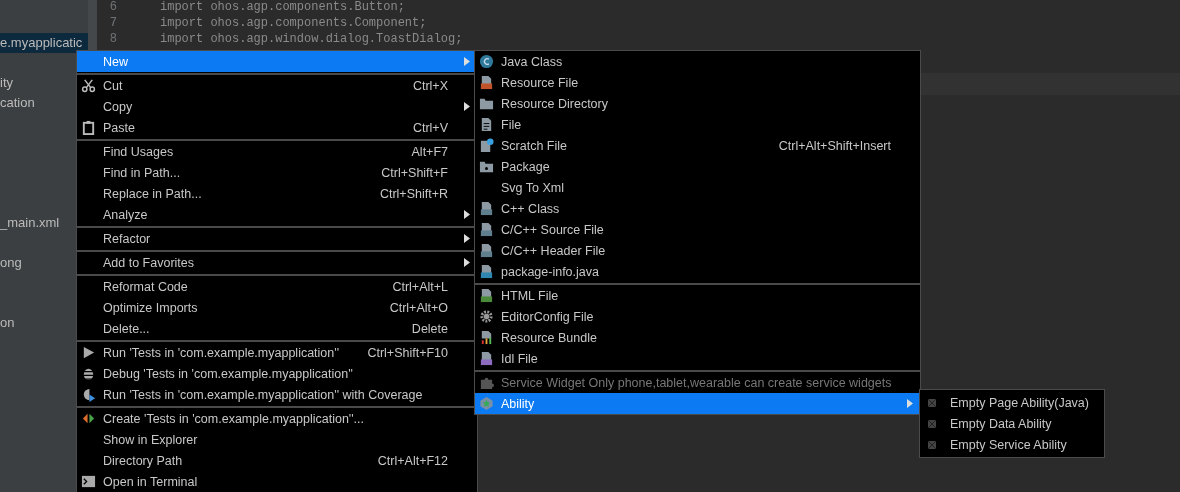 This screenshot has height=492, width=1180. Describe the element at coordinates (697, 337) in the screenshot. I see `menu-item: Resource Bundle` at that location.